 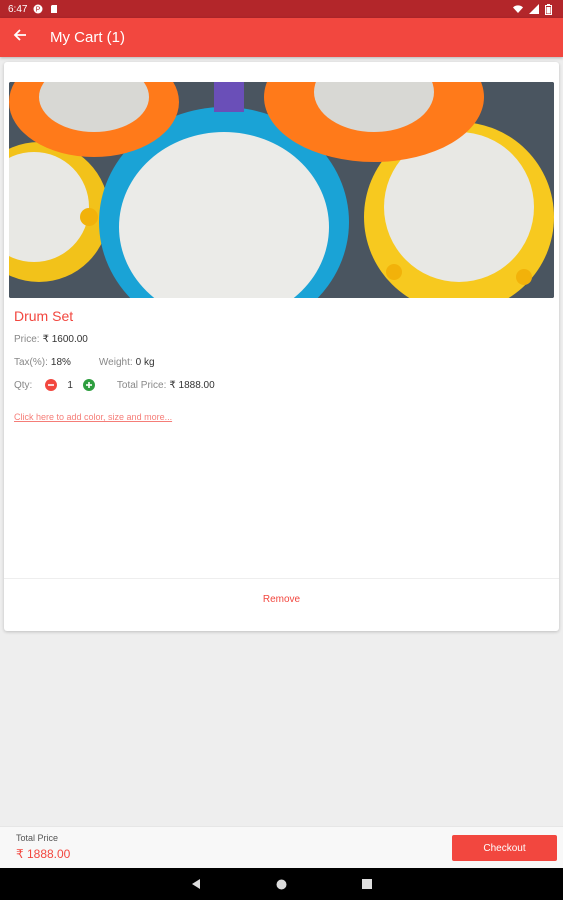 What do you see at coordinates (518, 9) in the screenshot?
I see `wifi-icon` at bounding box center [518, 9].